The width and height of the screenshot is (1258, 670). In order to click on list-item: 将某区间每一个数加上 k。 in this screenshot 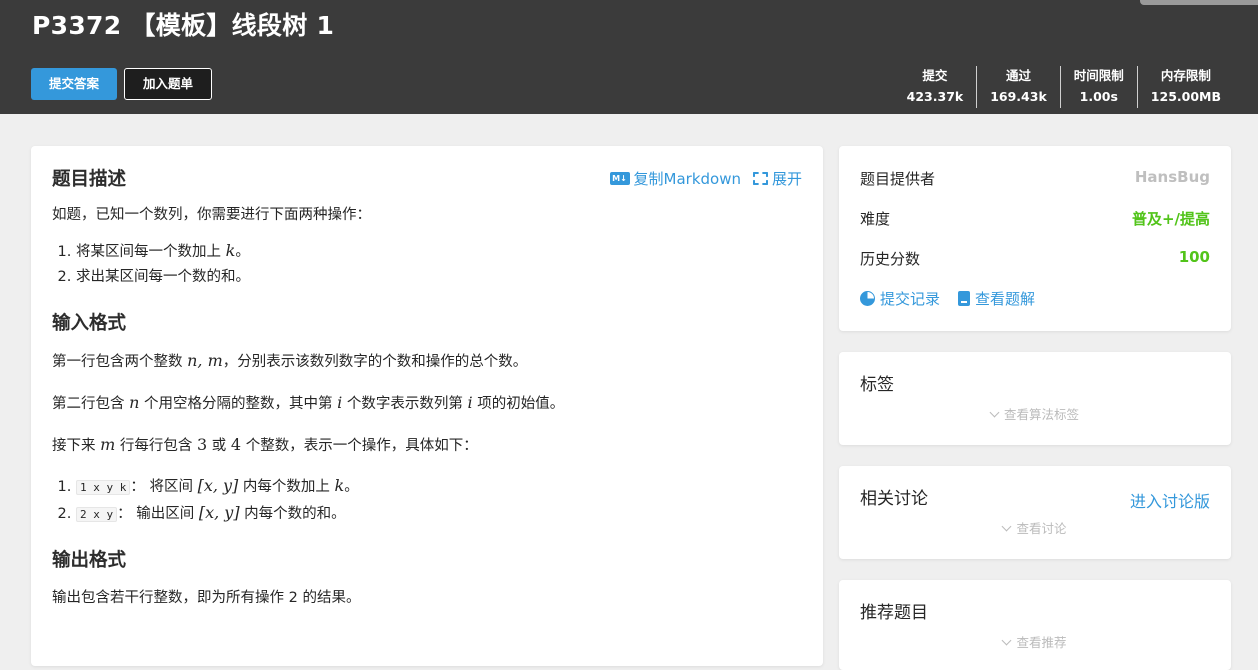, I will do `click(439, 251)`.